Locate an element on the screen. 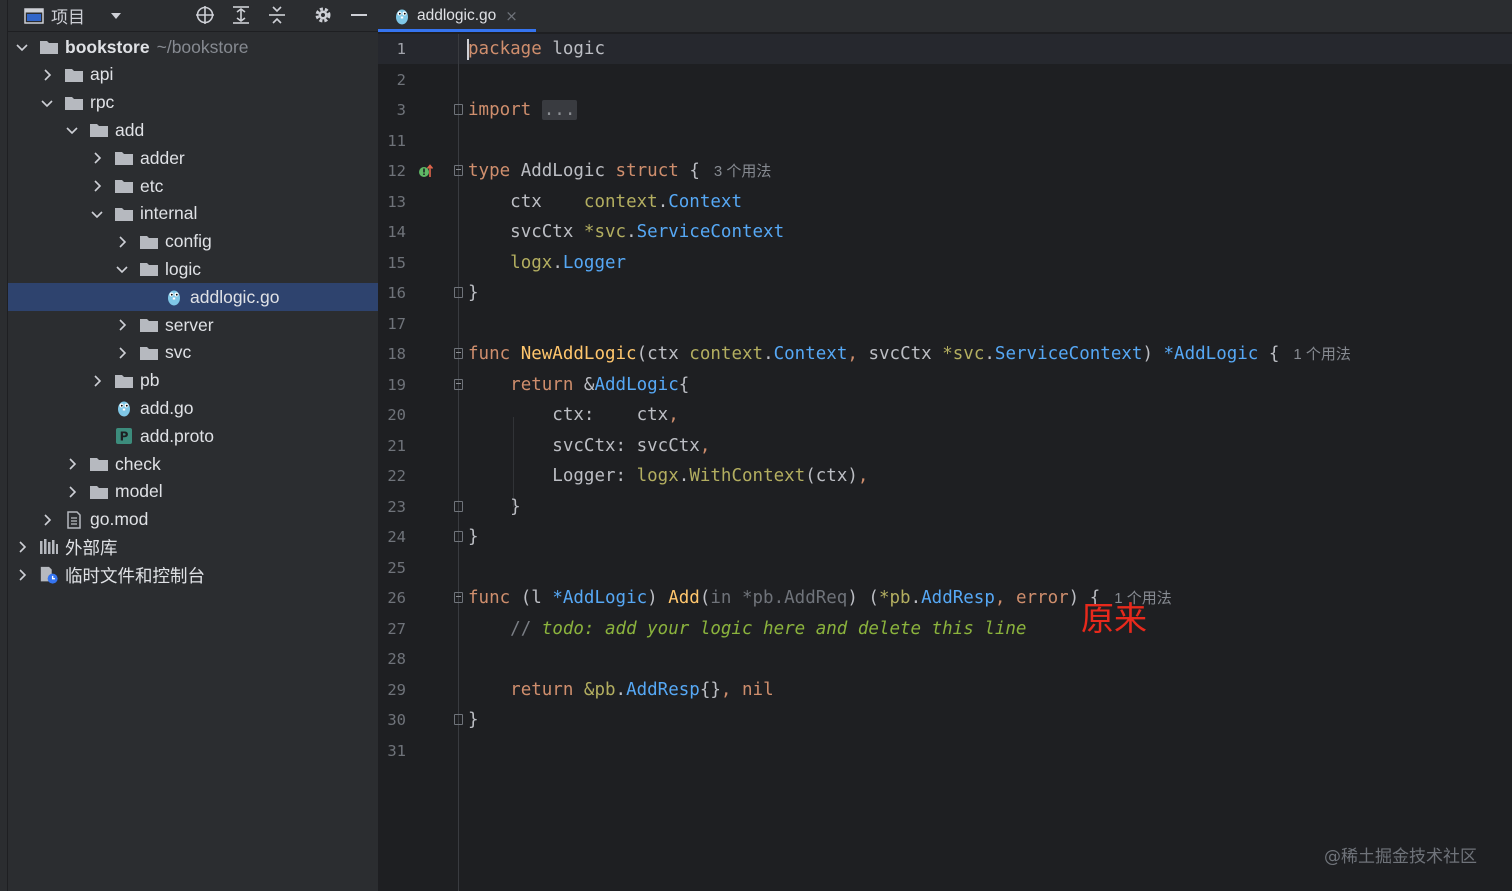 Image resolution: width=1512 pixels, height=891 pixels. tree-node-api: api is located at coordinates (189, 75).